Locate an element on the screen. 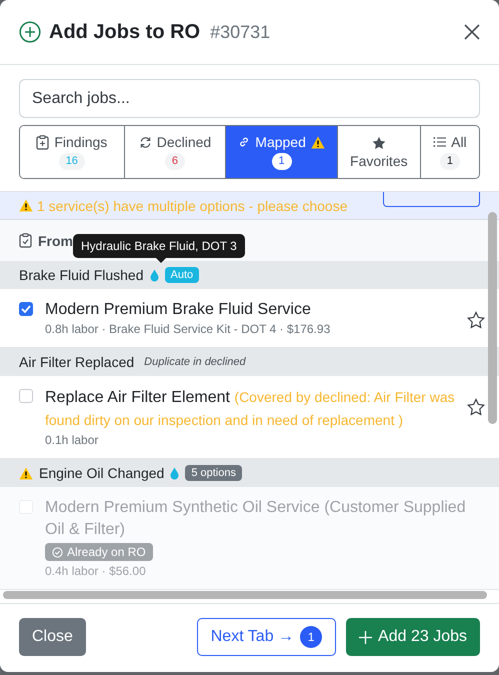 This screenshot has width=499, height=675. job-name: Replace Air Filter Element (Covered by declined: Air Filter was found dirty on our inspection and in need of replacement ) is located at coordinates (250, 409).